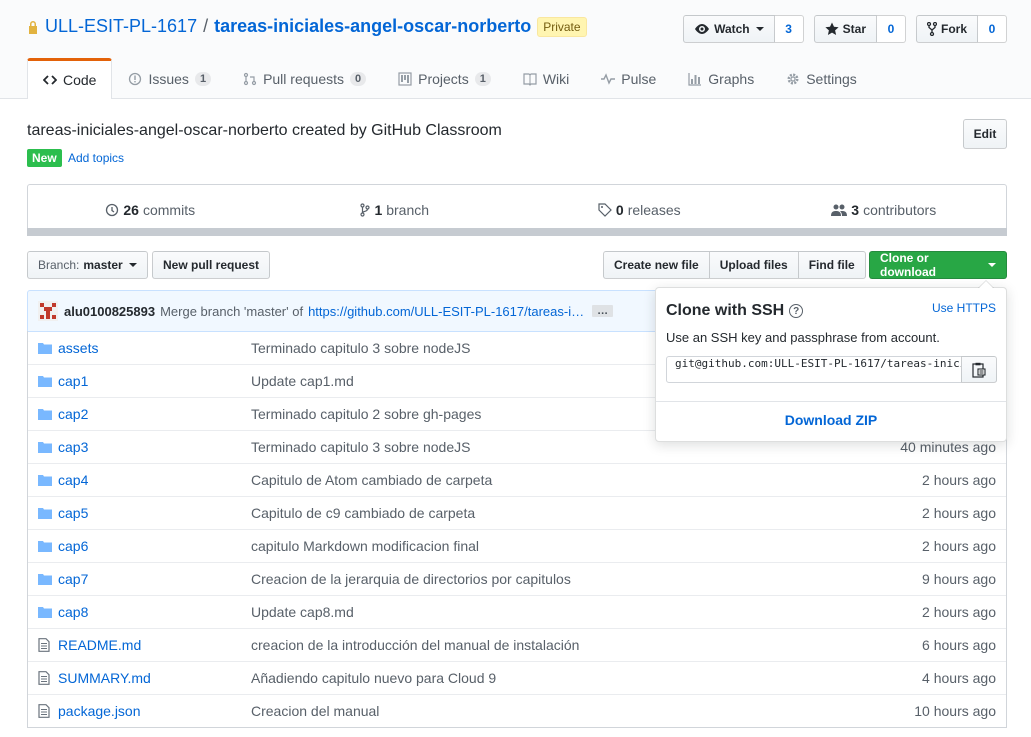 The image size is (1031, 737). What do you see at coordinates (702, 29) in the screenshot?
I see `eye-icon` at bounding box center [702, 29].